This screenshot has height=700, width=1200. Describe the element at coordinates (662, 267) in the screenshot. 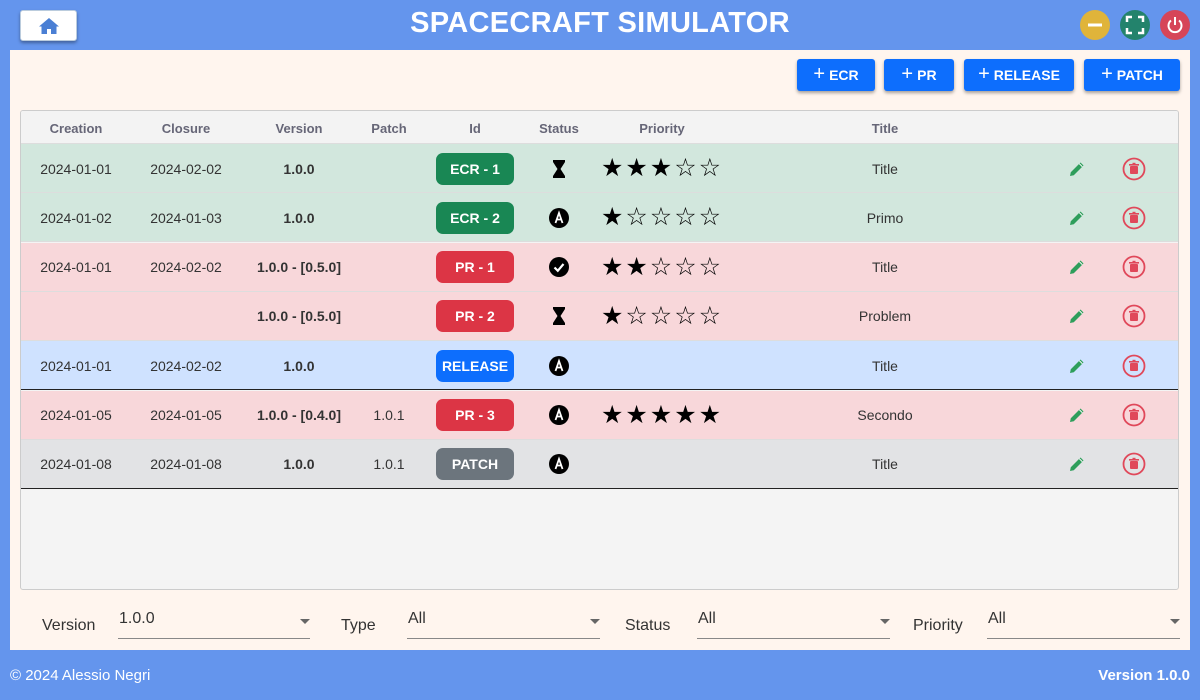

I see `priority-stars: ★★☆☆☆` at that location.